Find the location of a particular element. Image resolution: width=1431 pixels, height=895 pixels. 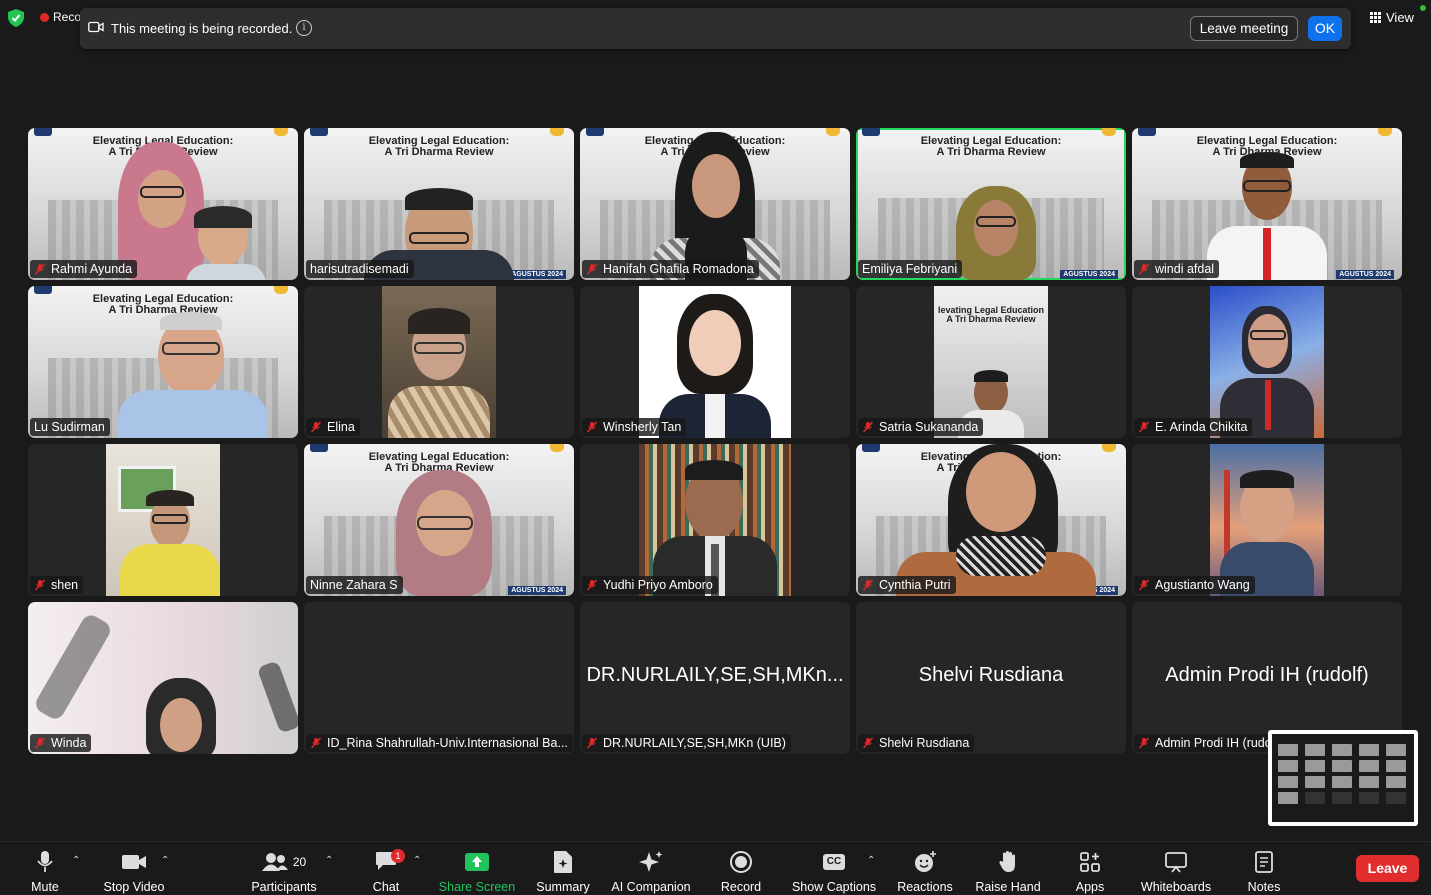

reactions-button: Reactions is located at coordinates (925, 872).